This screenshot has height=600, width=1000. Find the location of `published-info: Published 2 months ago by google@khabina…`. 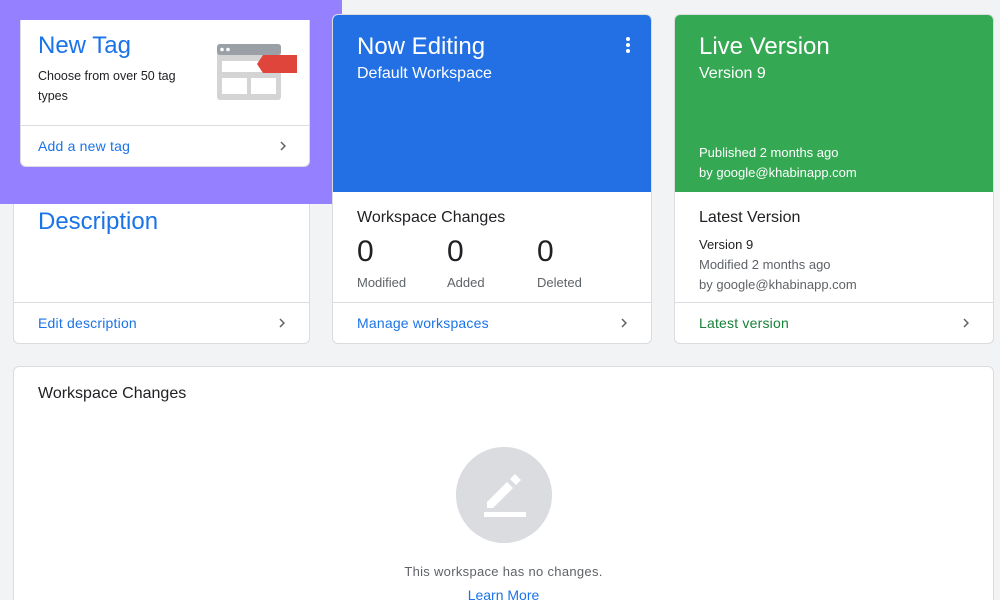

published-info: Published 2 months ago by google@khabina… is located at coordinates (778, 163).